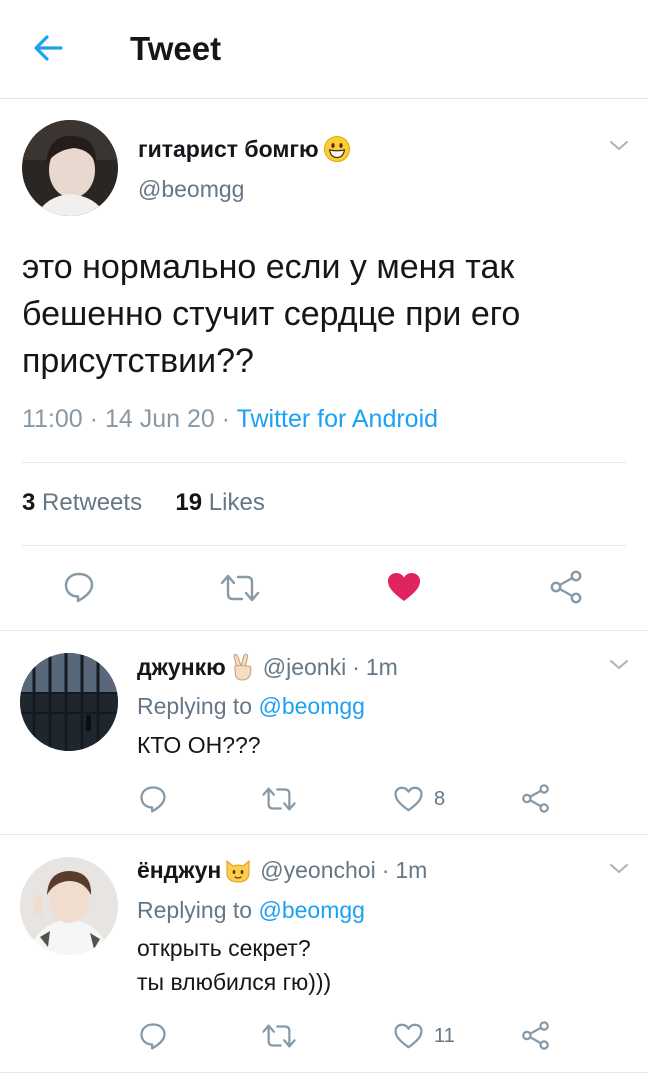 Image resolution: width=648 pixels, height=1080 pixels. Describe the element at coordinates (424, 1036) in the screenshot. I see `like-button: 11` at that location.